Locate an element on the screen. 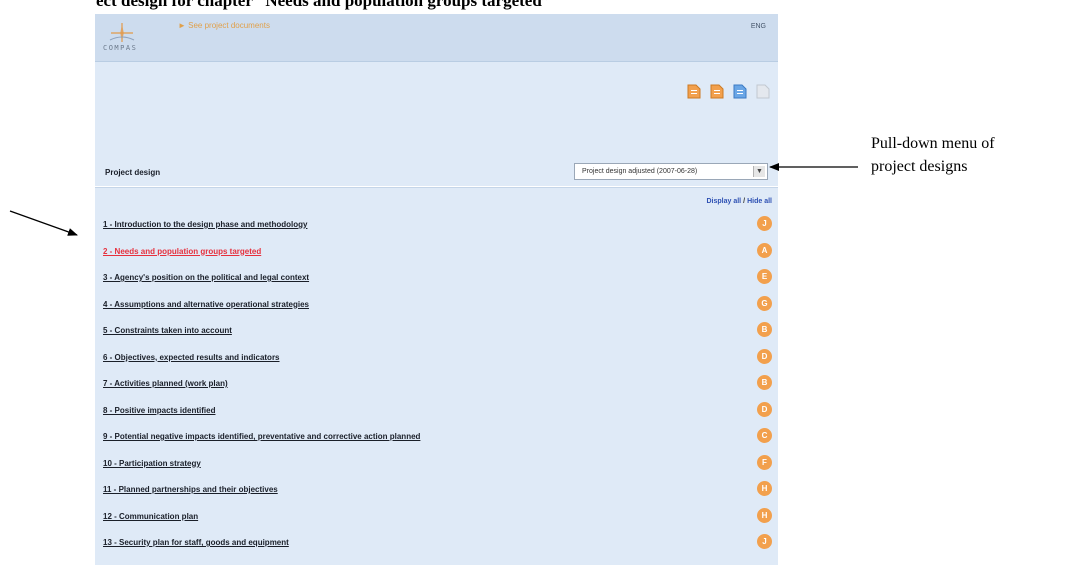  callout-line: Pull-down menu of is located at coordinates (933, 143).